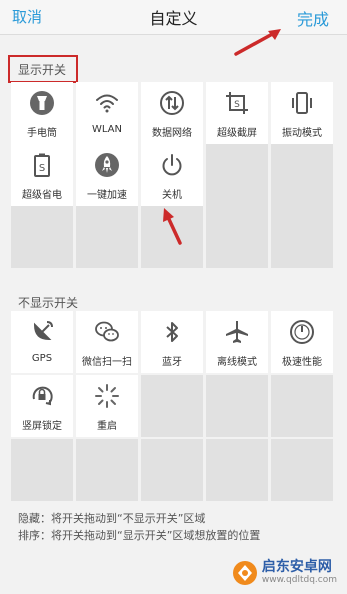 This screenshot has height=594, width=347. I want to click on watermark-logo-icon, so click(244, 572).